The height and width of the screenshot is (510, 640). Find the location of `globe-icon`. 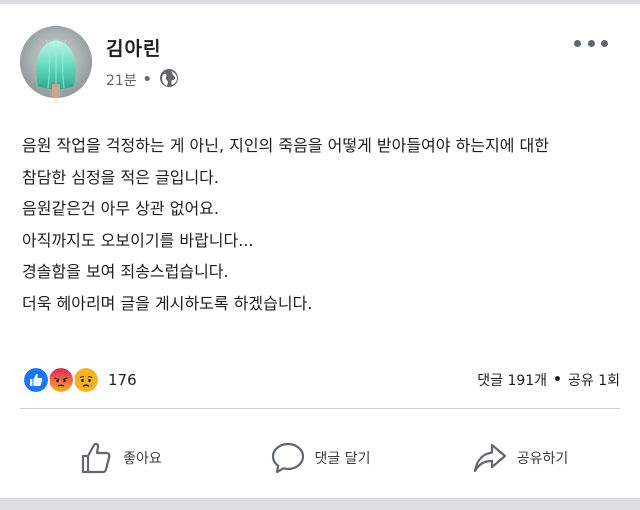

globe-icon is located at coordinates (169, 80).